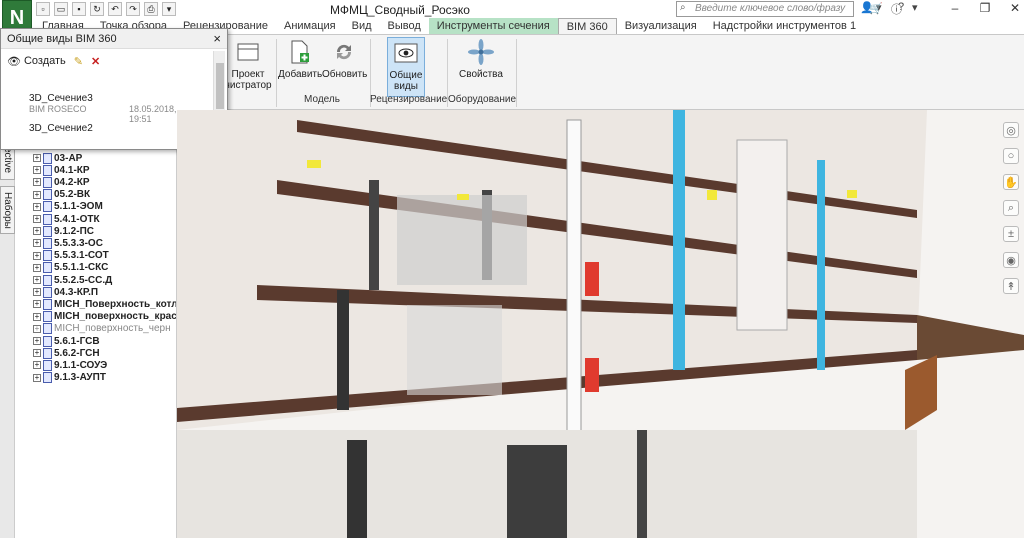  I want to click on tree-item: +5.6.1-ГСВ, so click(66, 341).